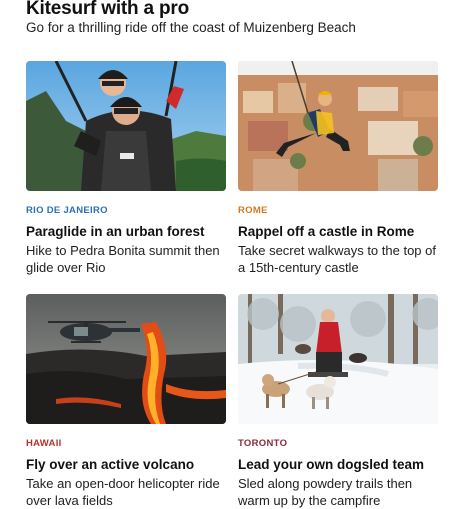  Describe the element at coordinates (67, 210) in the screenshot. I see `location-label: RIO DE JANEIRO` at that location.